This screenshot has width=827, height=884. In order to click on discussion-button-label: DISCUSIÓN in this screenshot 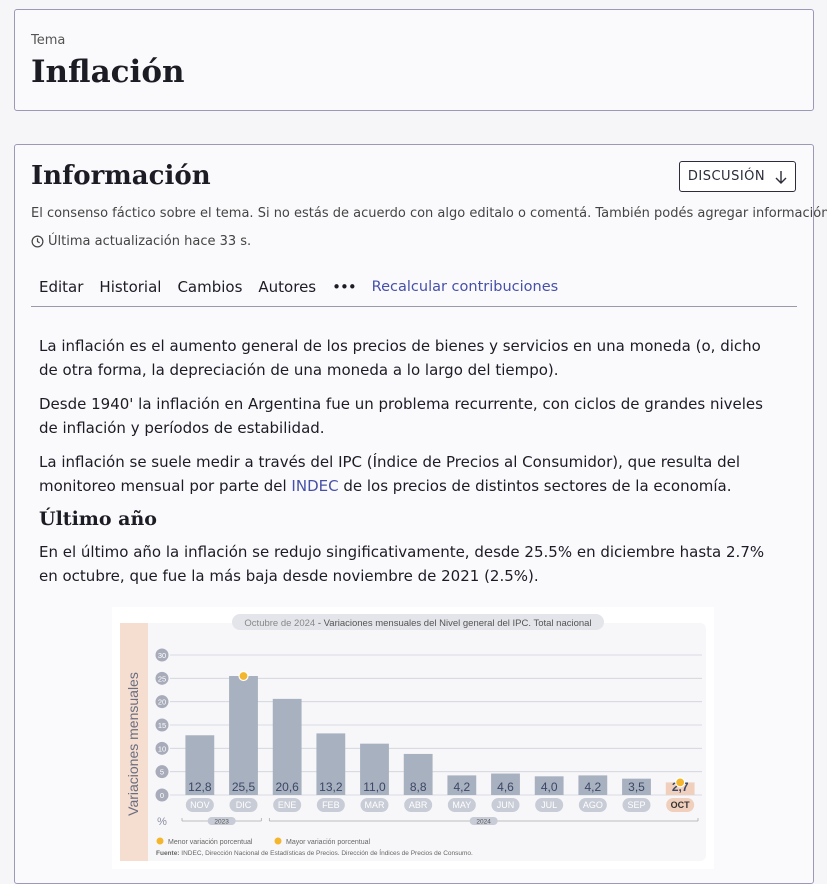, I will do `click(726, 176)`.